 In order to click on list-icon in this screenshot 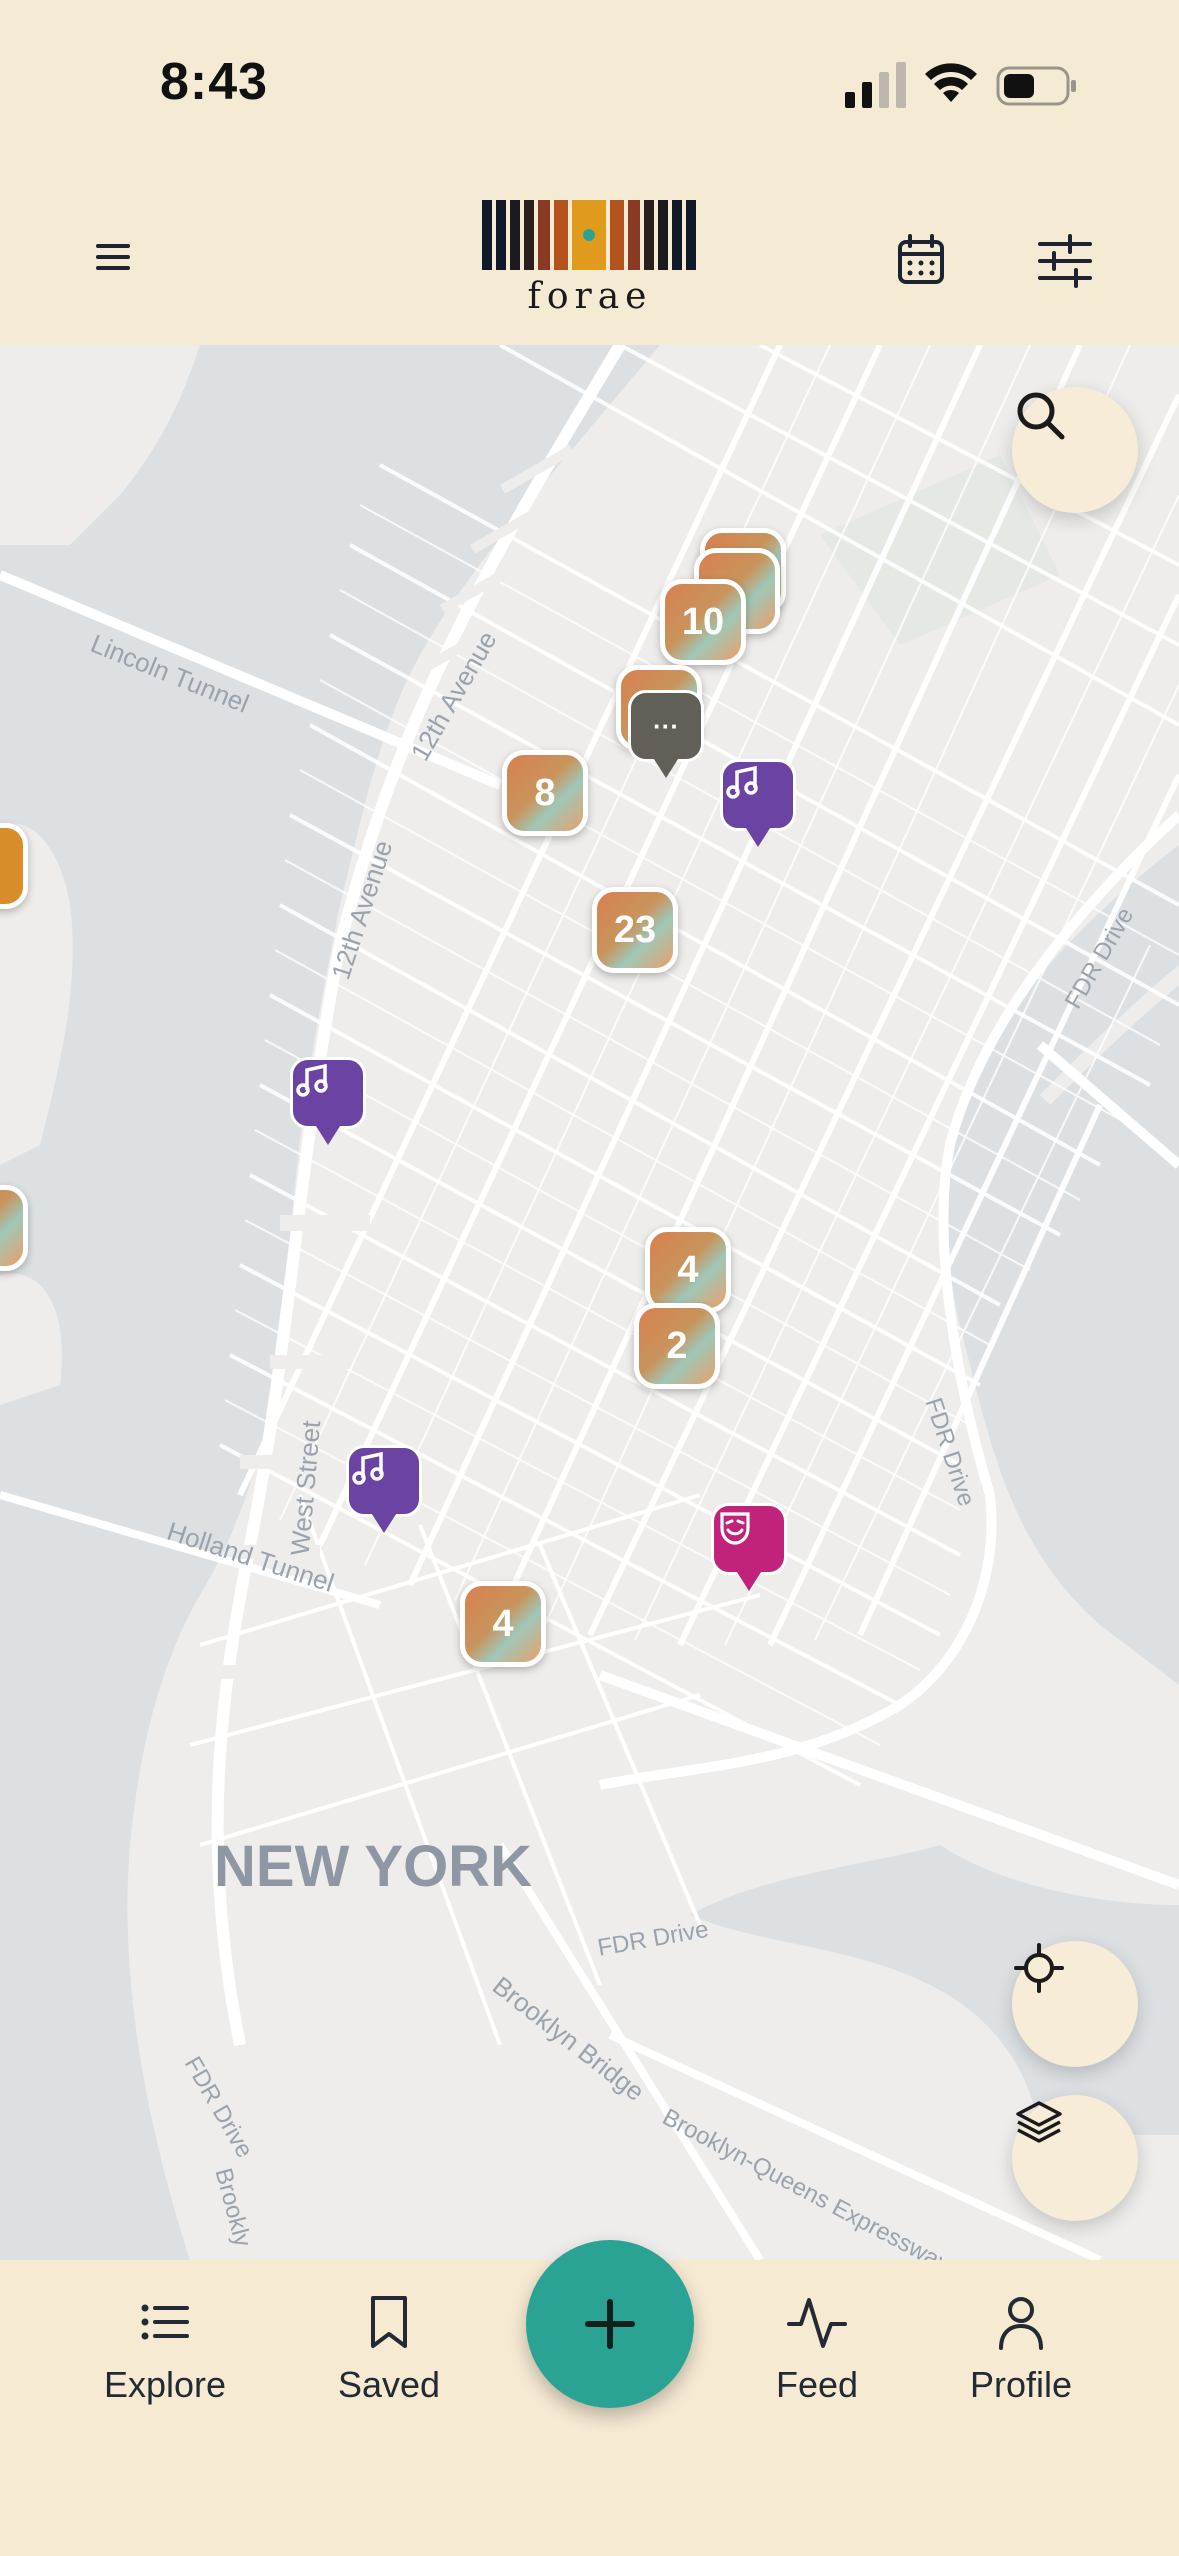, I will do `click(165, 2322)`.